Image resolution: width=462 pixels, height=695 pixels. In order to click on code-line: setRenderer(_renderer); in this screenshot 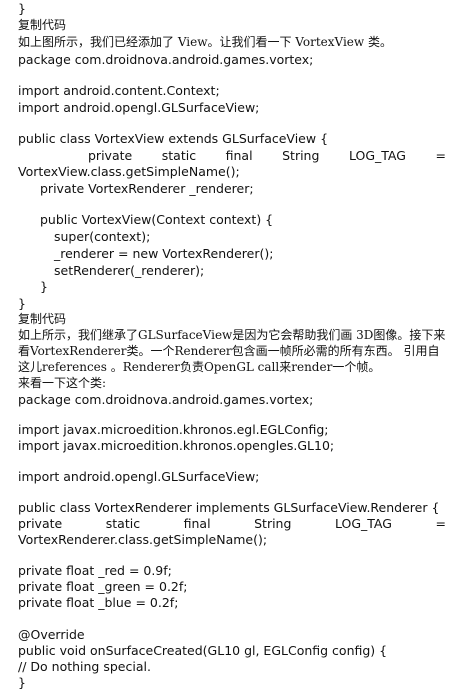, I will do `click(129, 270)`.